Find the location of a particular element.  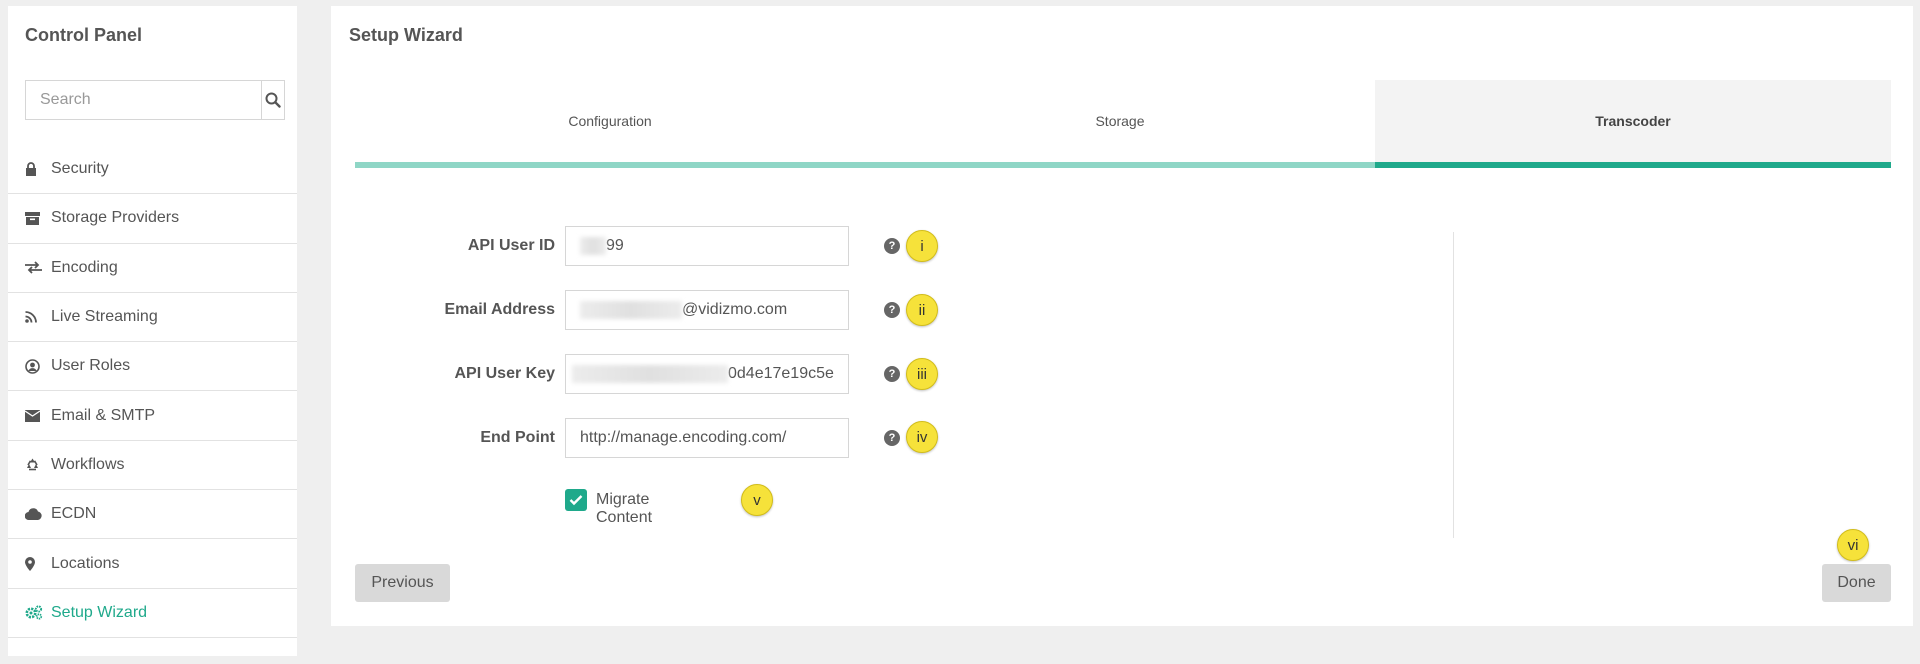

cloud-icon is located at coordinates (35, 514).